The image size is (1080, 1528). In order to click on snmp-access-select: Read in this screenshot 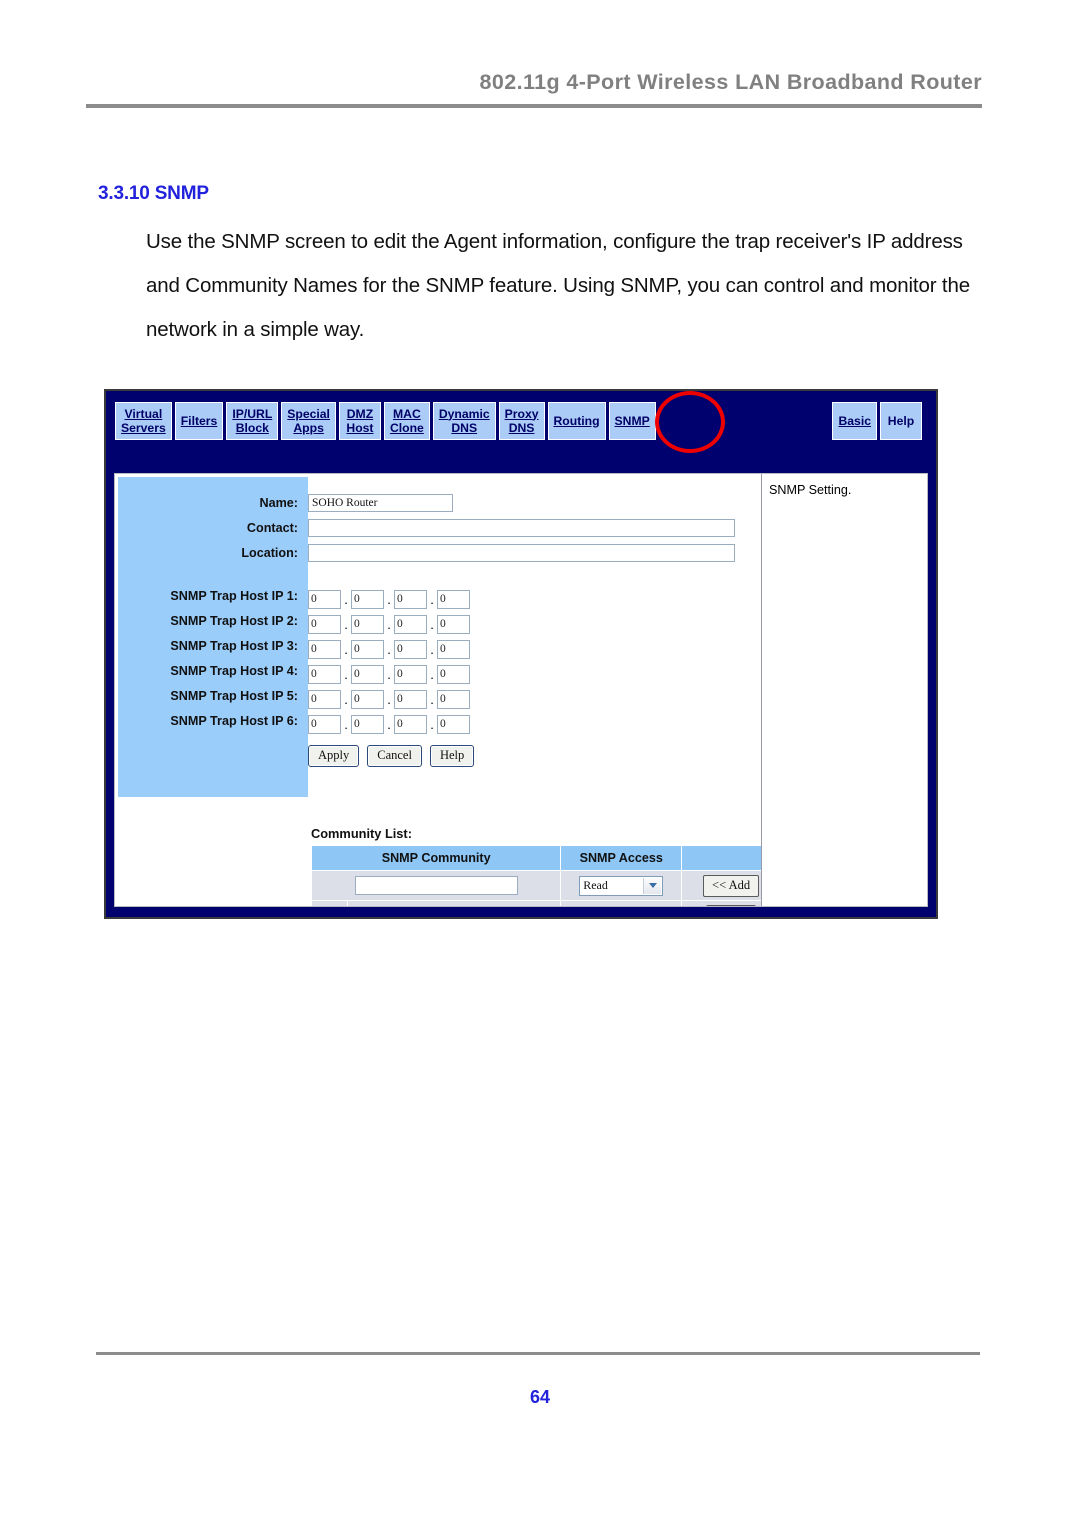, I will do `click(621, 885)`.